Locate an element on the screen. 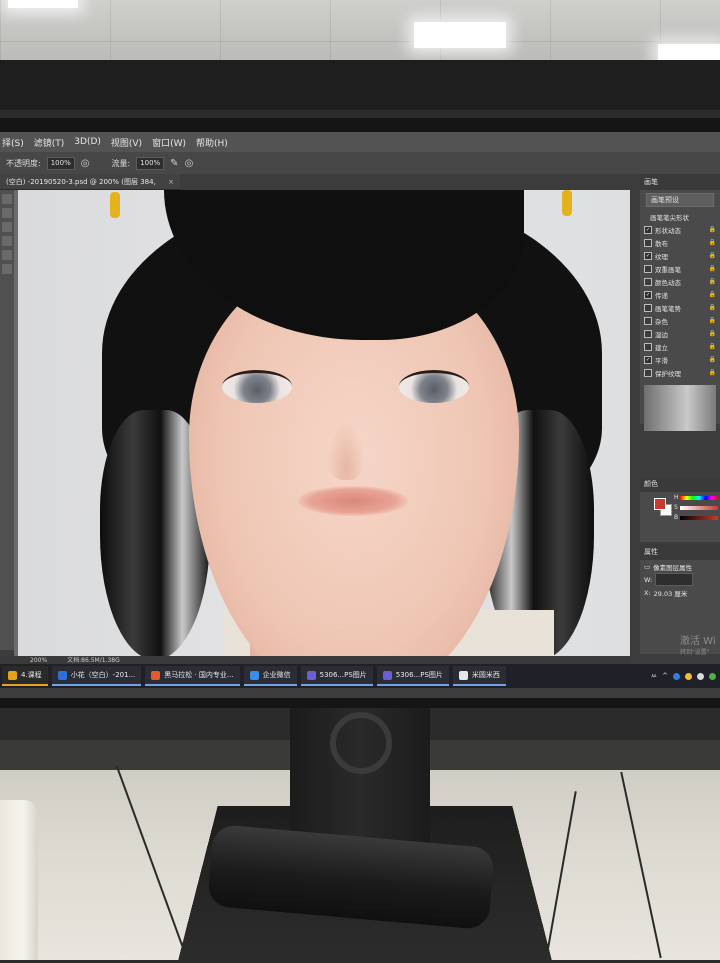  taskbar-item-label: 米圆米西 is located at coordinates (485, 675).